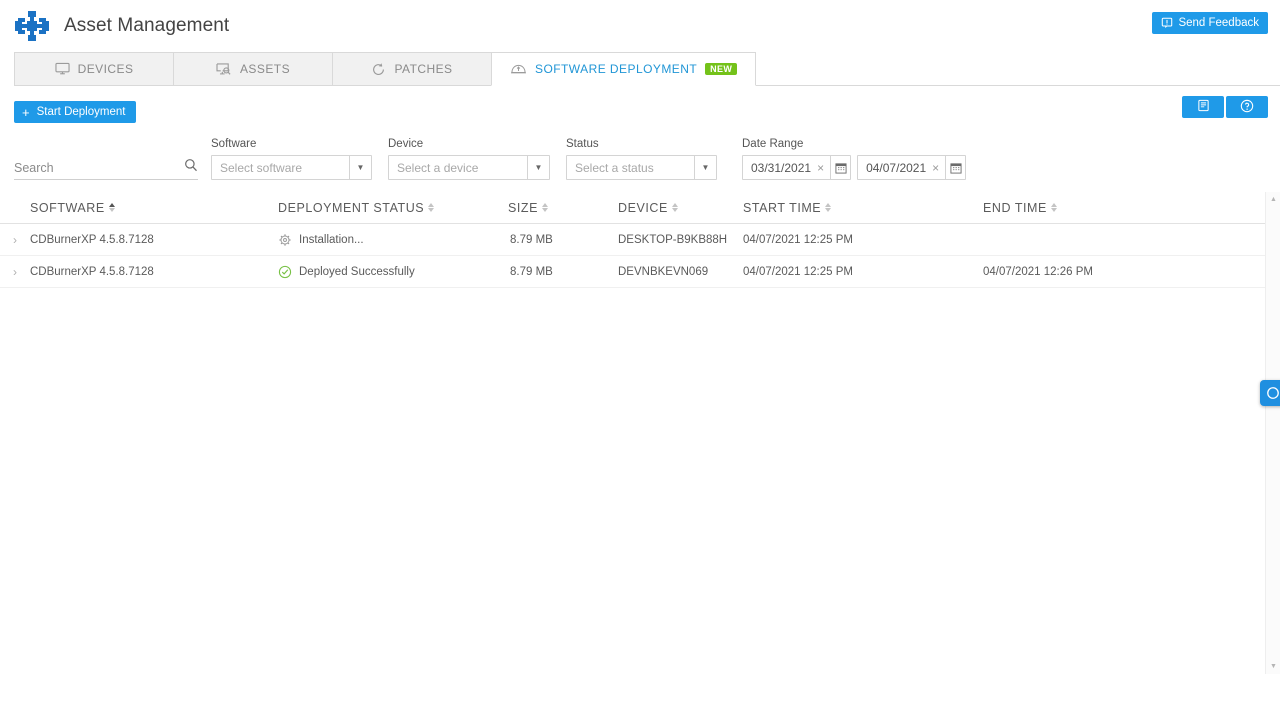 The height and width of the screenshot is (707, 1280). What do you see at coordinates (32, 26) in the screenshot?
I see `grid-puzzle-logo-icon` at bounding box center [32, 26].